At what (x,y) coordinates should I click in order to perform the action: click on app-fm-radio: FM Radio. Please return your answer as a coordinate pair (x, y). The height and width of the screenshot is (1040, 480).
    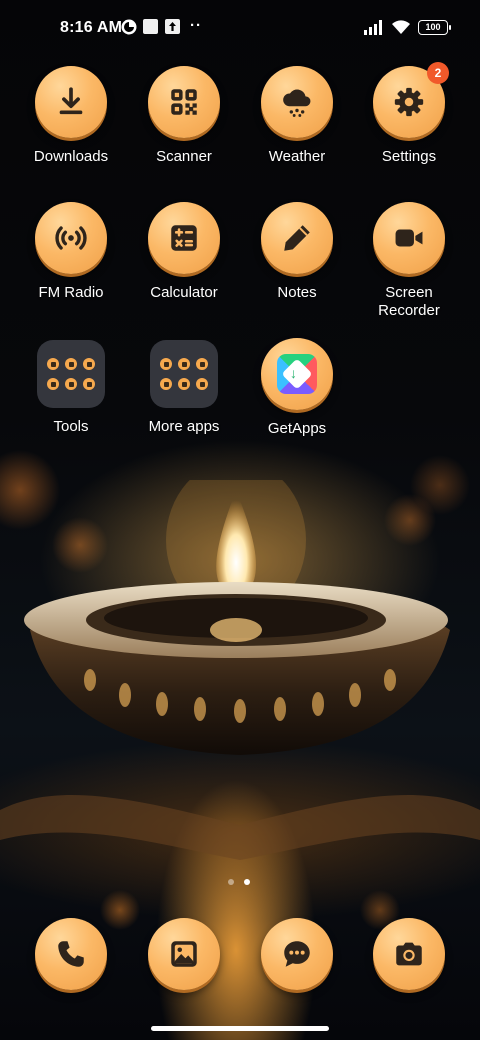
    Looking at the image, I should click on (71, 252).